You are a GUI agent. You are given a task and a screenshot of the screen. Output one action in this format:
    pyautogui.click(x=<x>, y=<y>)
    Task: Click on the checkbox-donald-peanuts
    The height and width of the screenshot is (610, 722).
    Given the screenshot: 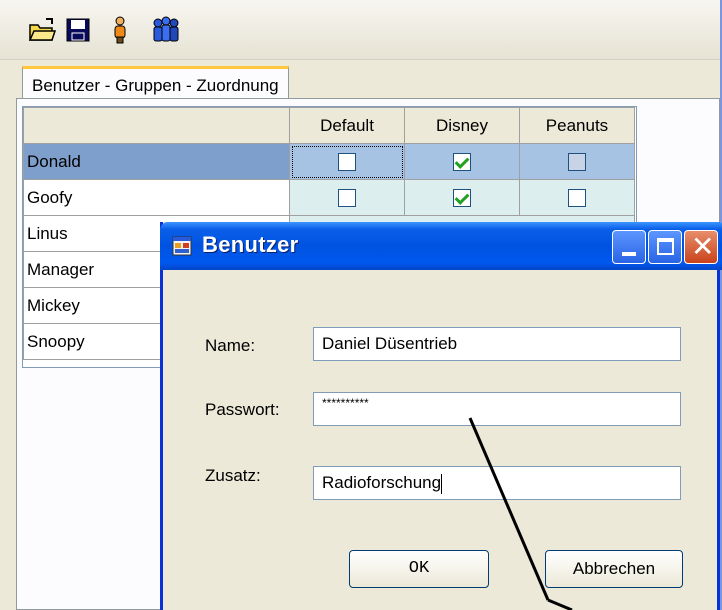 What is the action you would take?
    pyautogui.click(x=577, y=161)
    